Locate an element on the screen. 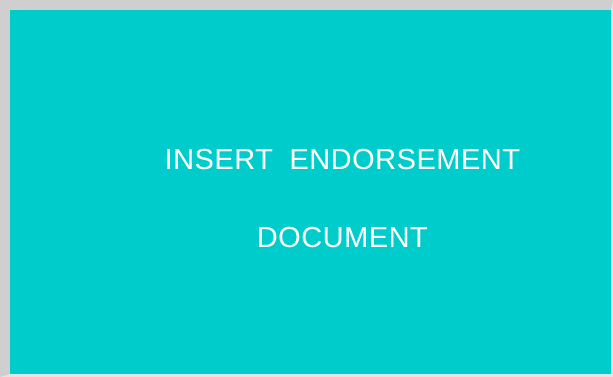  prompt-message-line-2: DOCUMENT is located at coordinates (342, 238).